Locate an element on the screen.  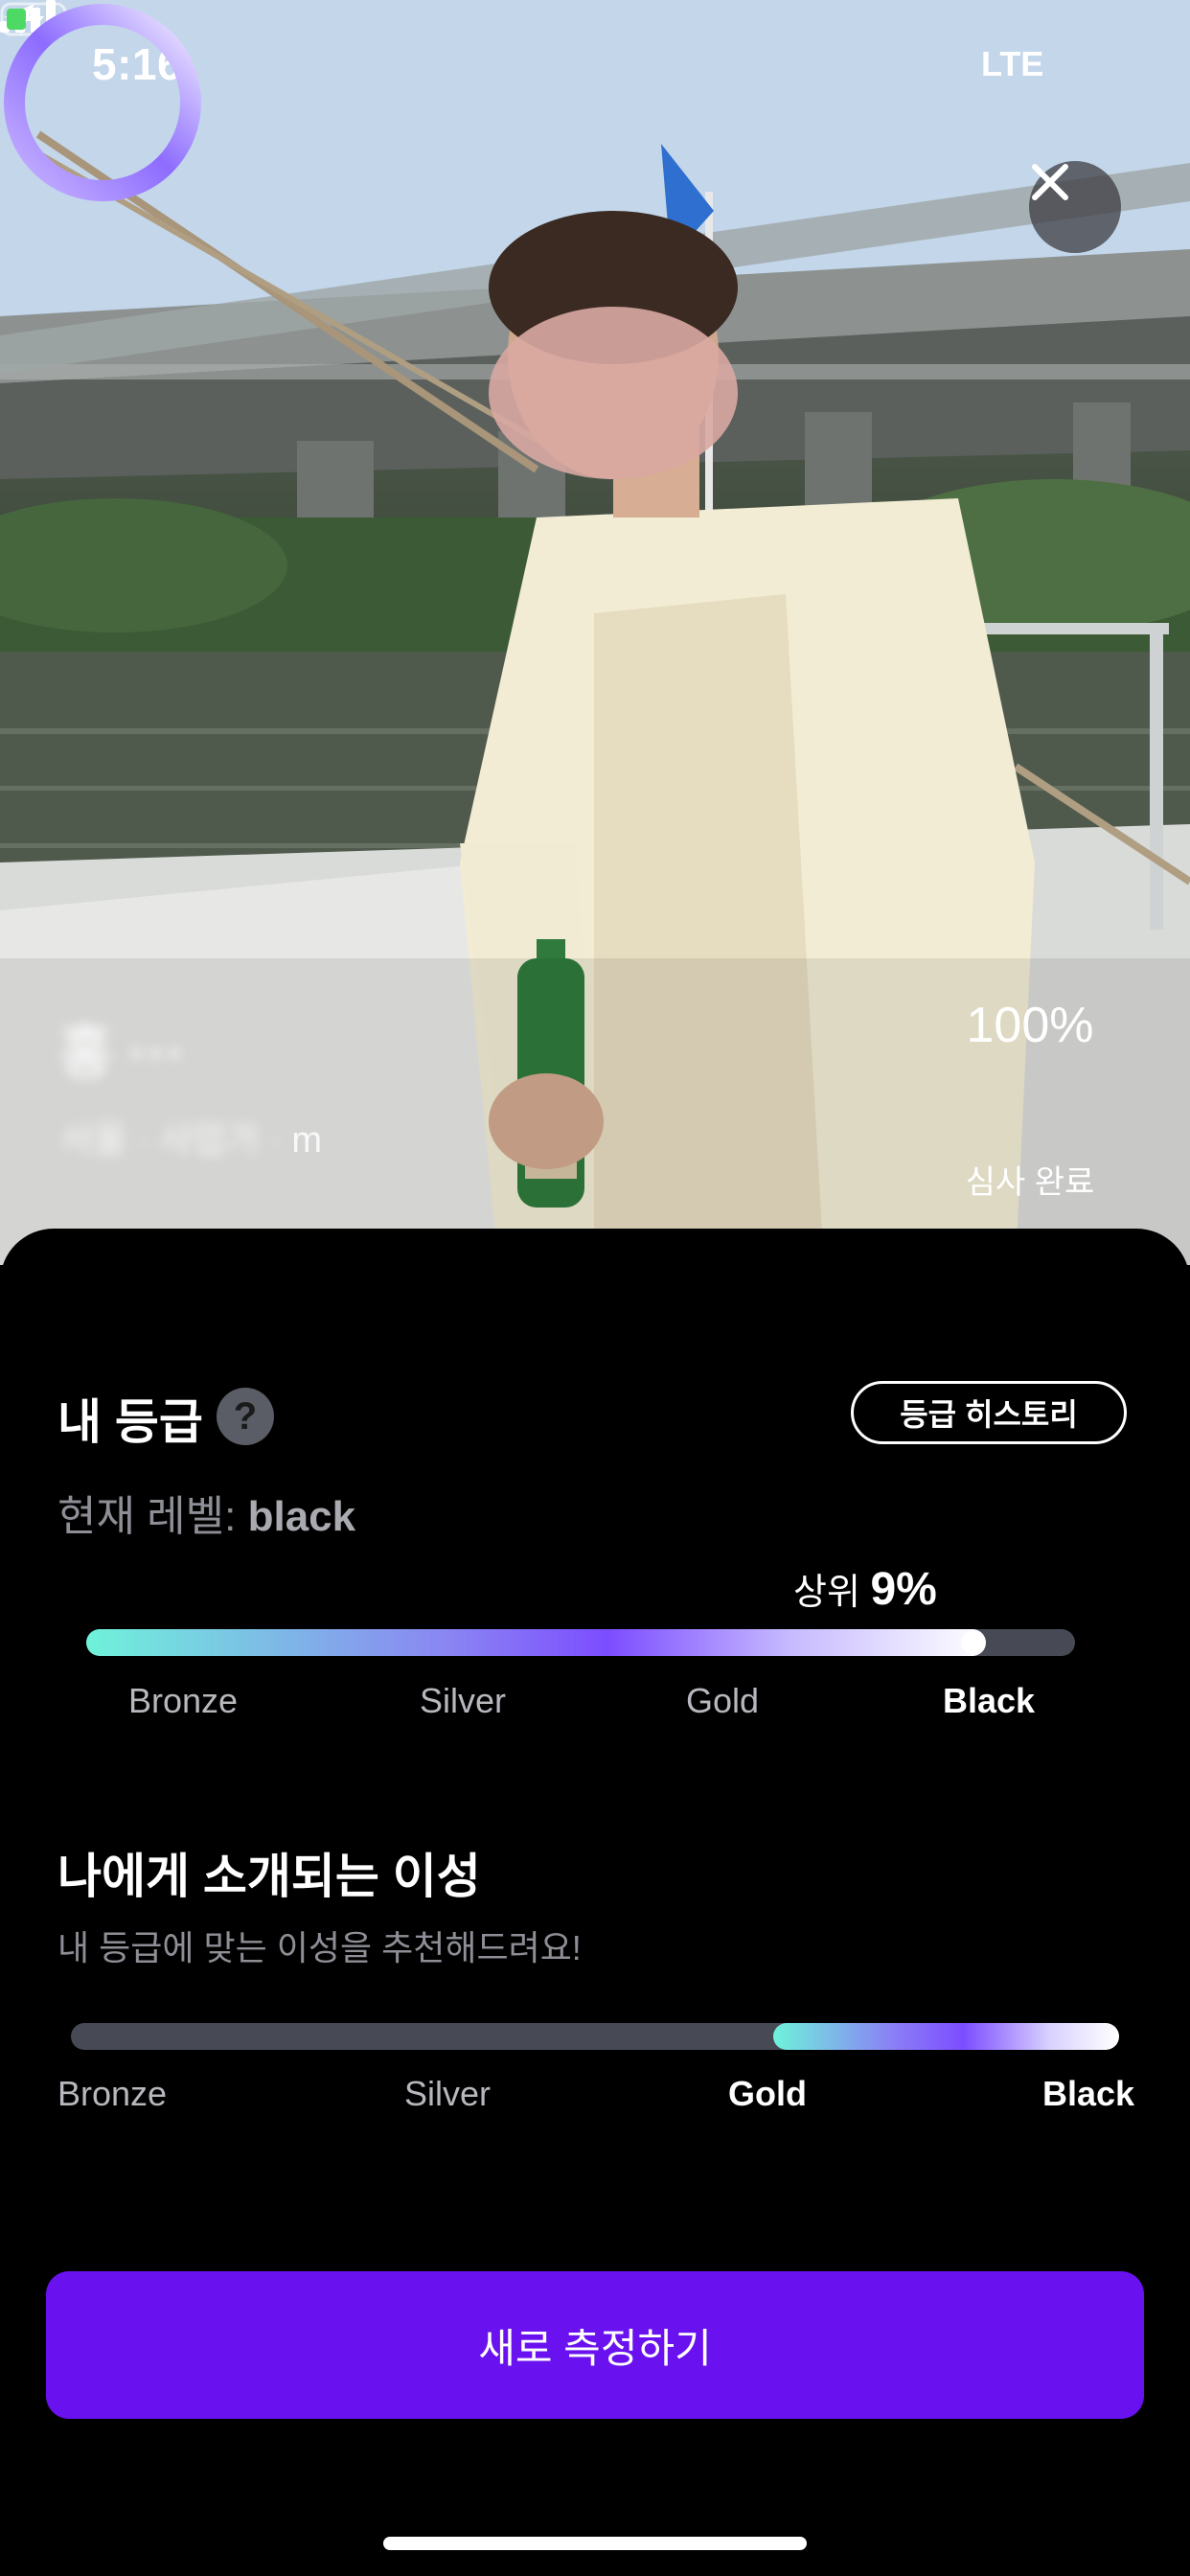
review-progress-ring is located at coordinates (103, 102).